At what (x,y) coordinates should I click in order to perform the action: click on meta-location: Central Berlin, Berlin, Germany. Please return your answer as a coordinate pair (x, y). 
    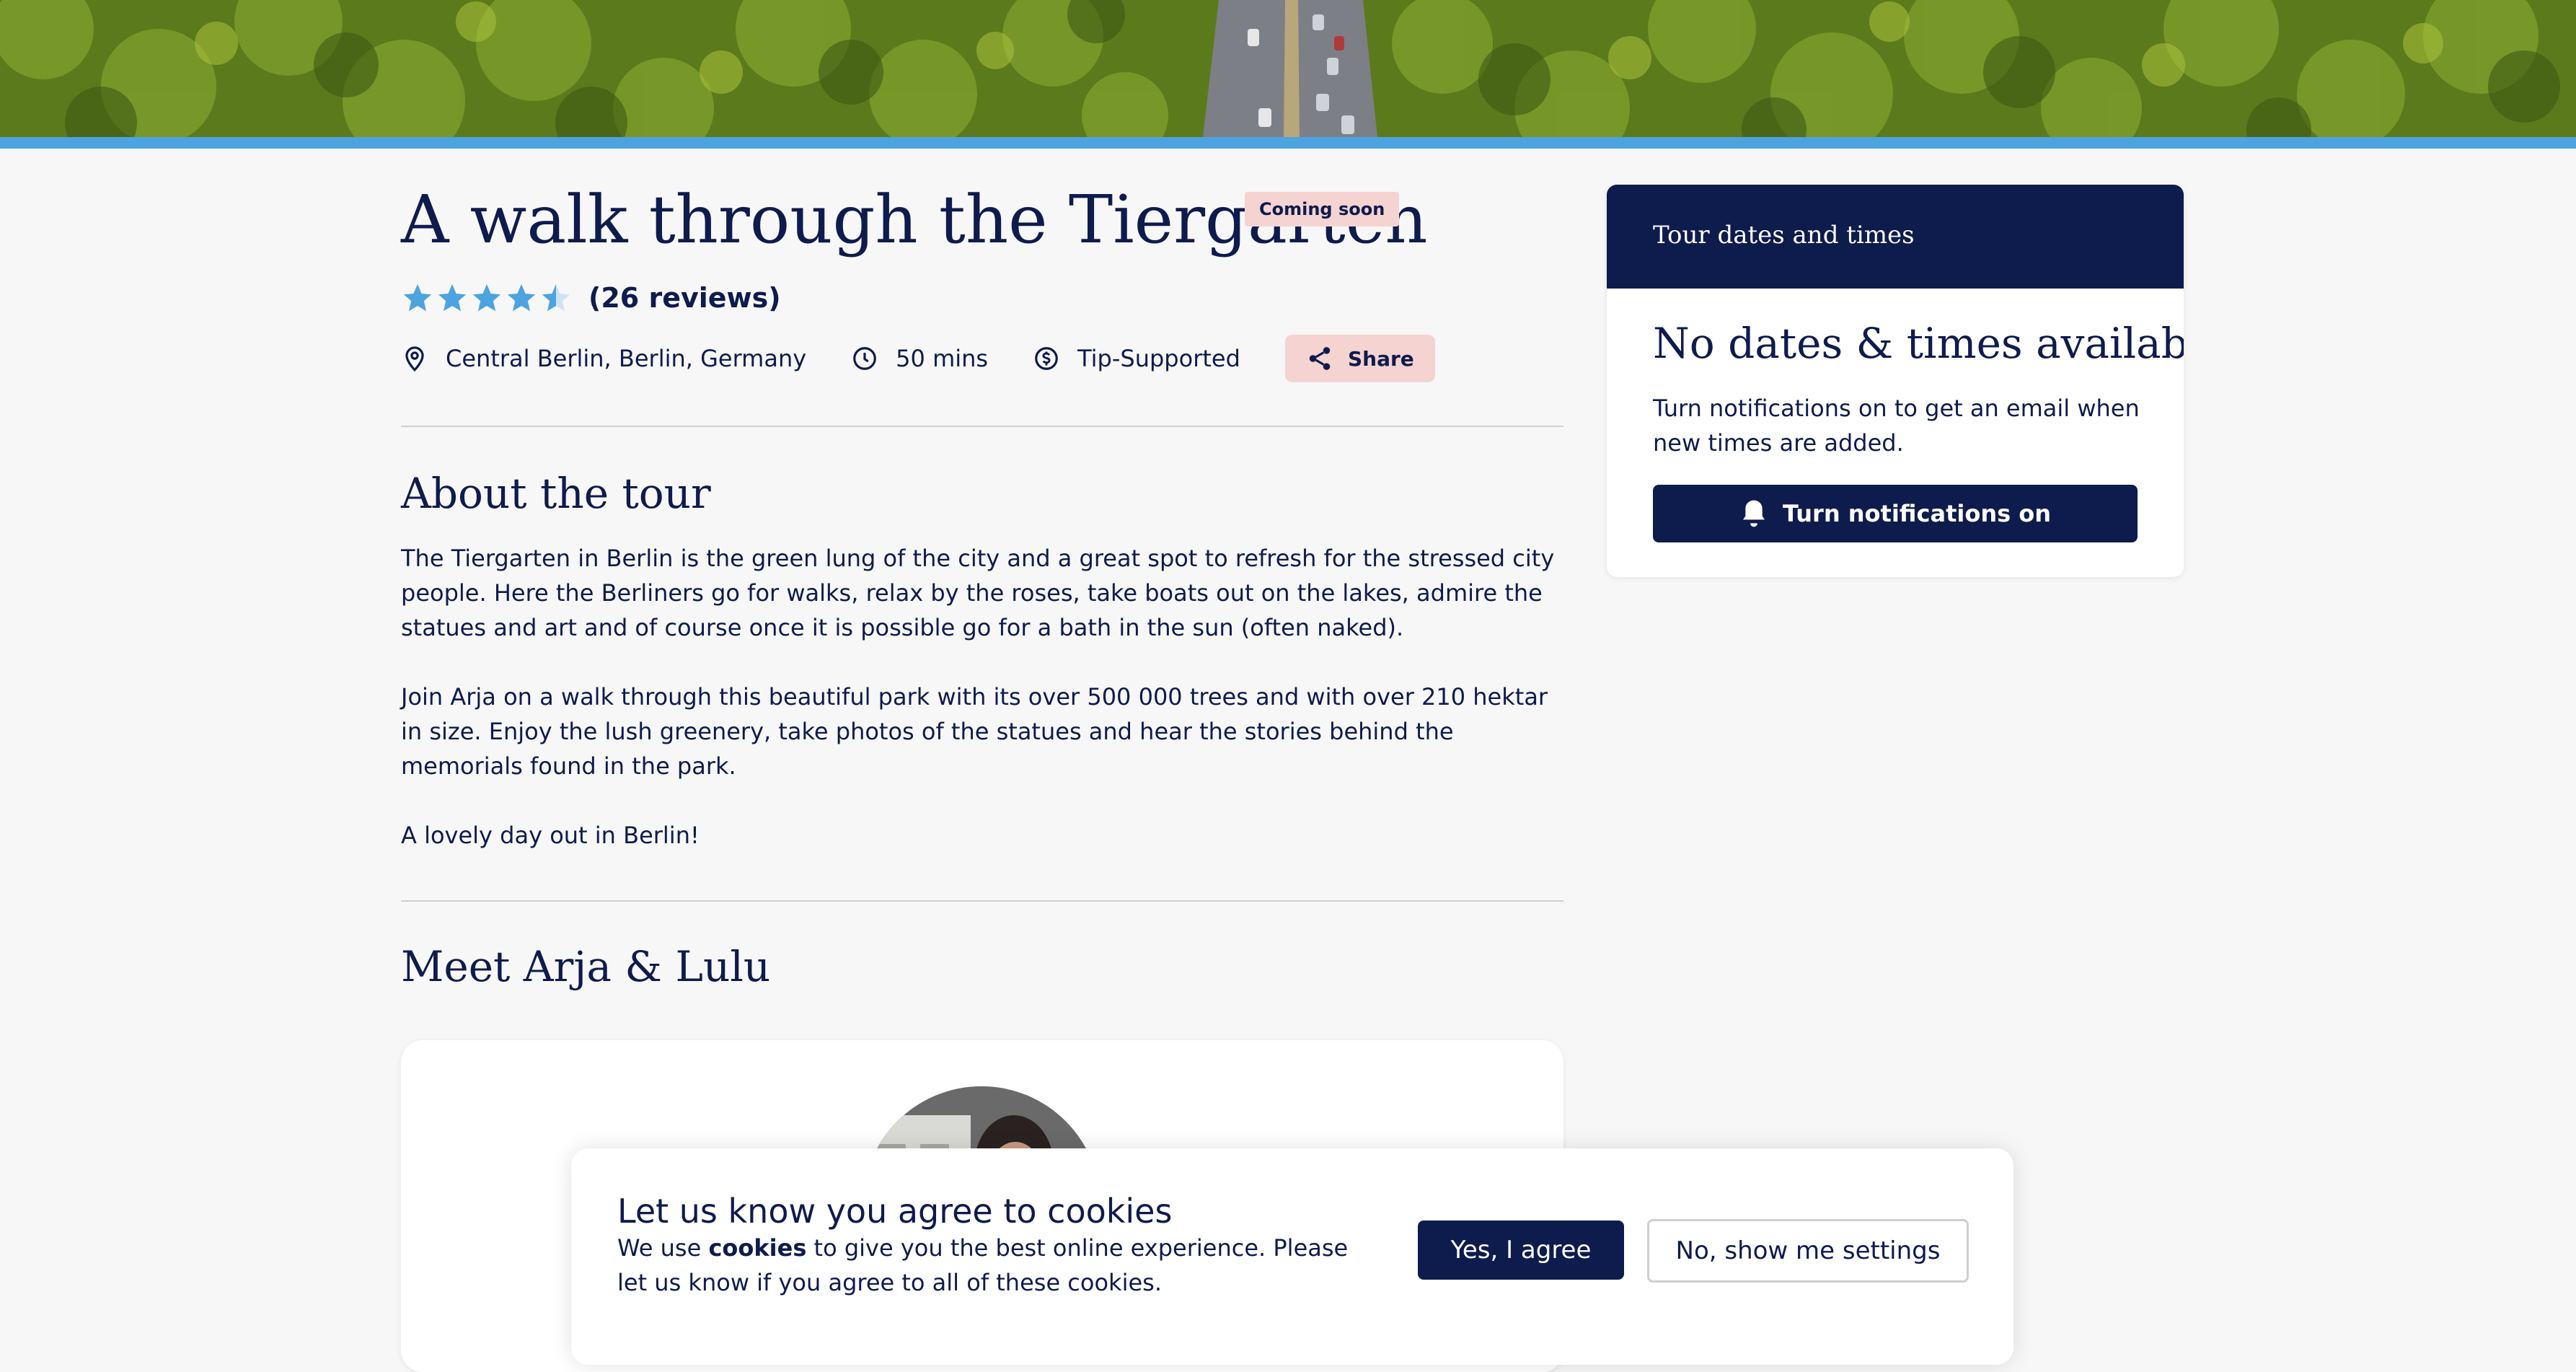
    Looking at the image, I should click on (603, 358).